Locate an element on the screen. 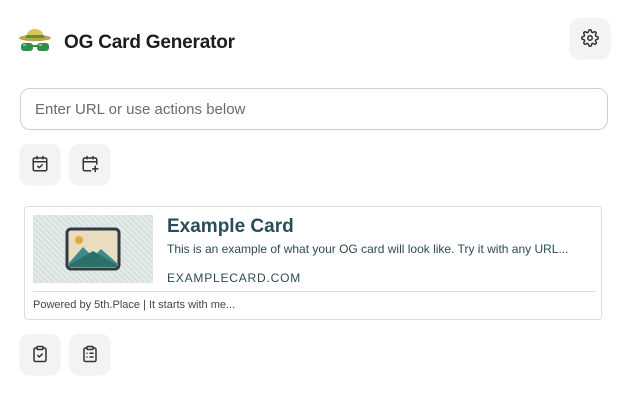  clipboard-list-icon is located at coordinates (90, 354).